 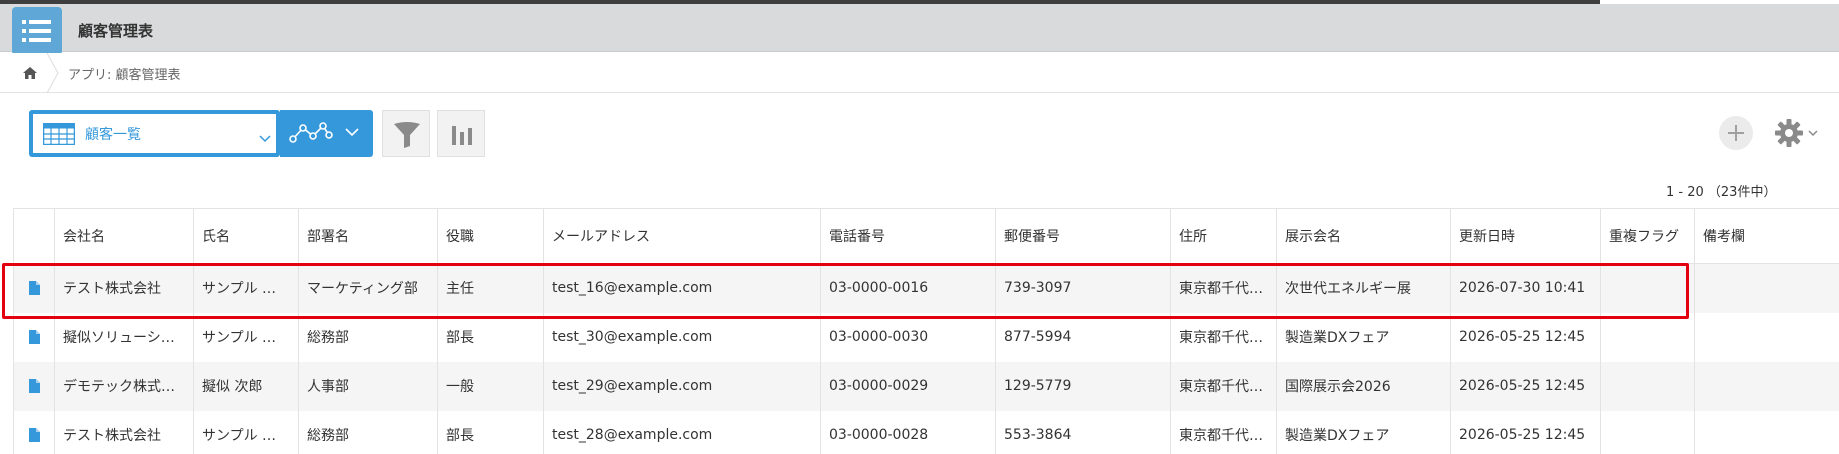 What do you see at coordinates (113, 135) in the screenshot?
I see `view-selector-label: 顧客一覧` at bounding box center [113, 135].